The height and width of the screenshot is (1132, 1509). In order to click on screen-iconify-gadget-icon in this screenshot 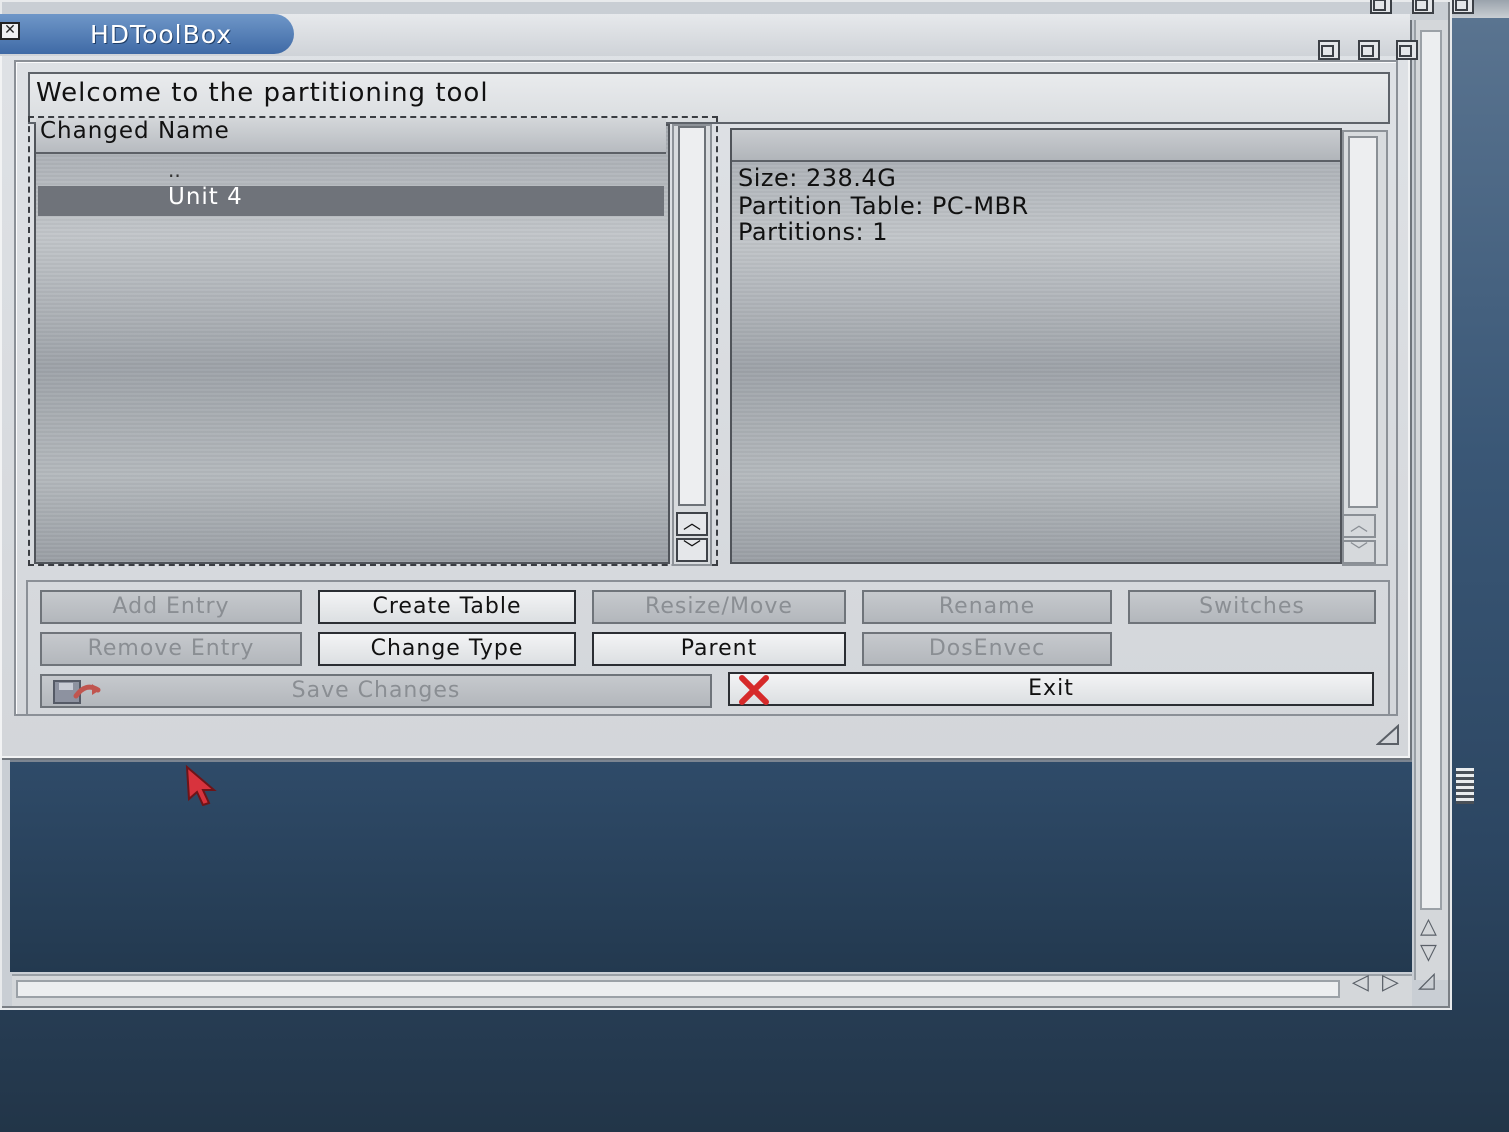, I will do `click(1381, 7)`.